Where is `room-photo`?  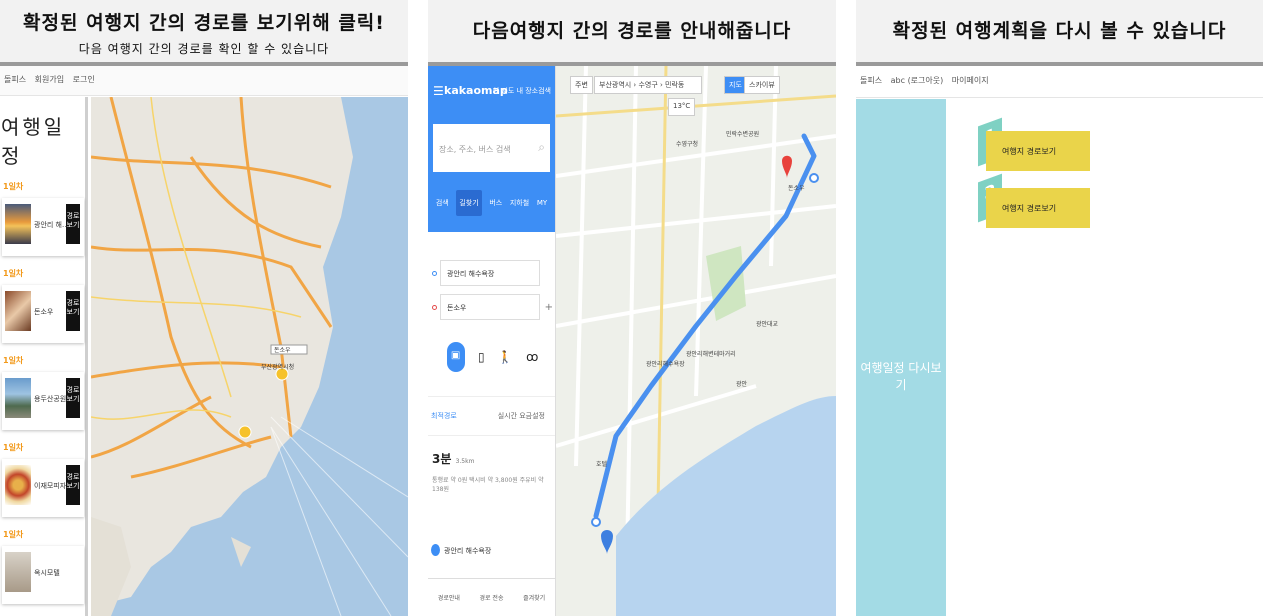
room-photo is located at coordinates (18, 572).